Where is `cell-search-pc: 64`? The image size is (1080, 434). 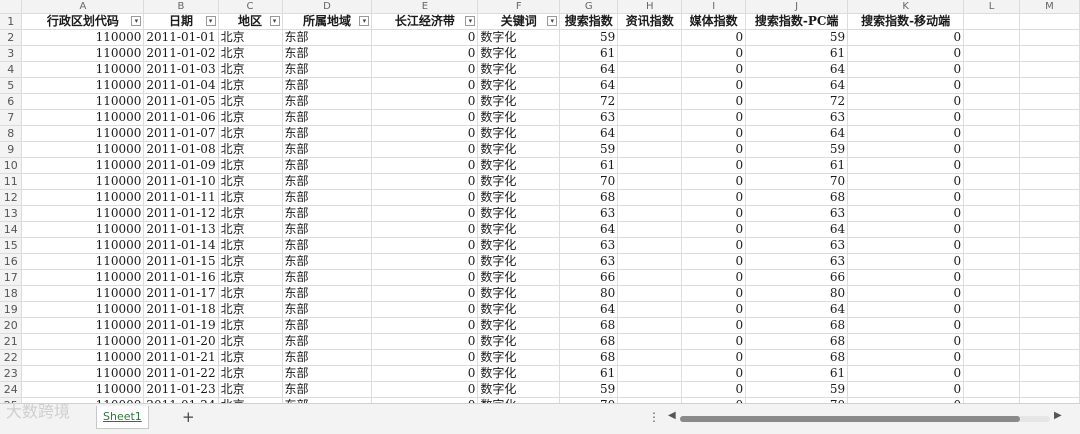
cell-search-pc: 64 is located at coordinates (797, 85).